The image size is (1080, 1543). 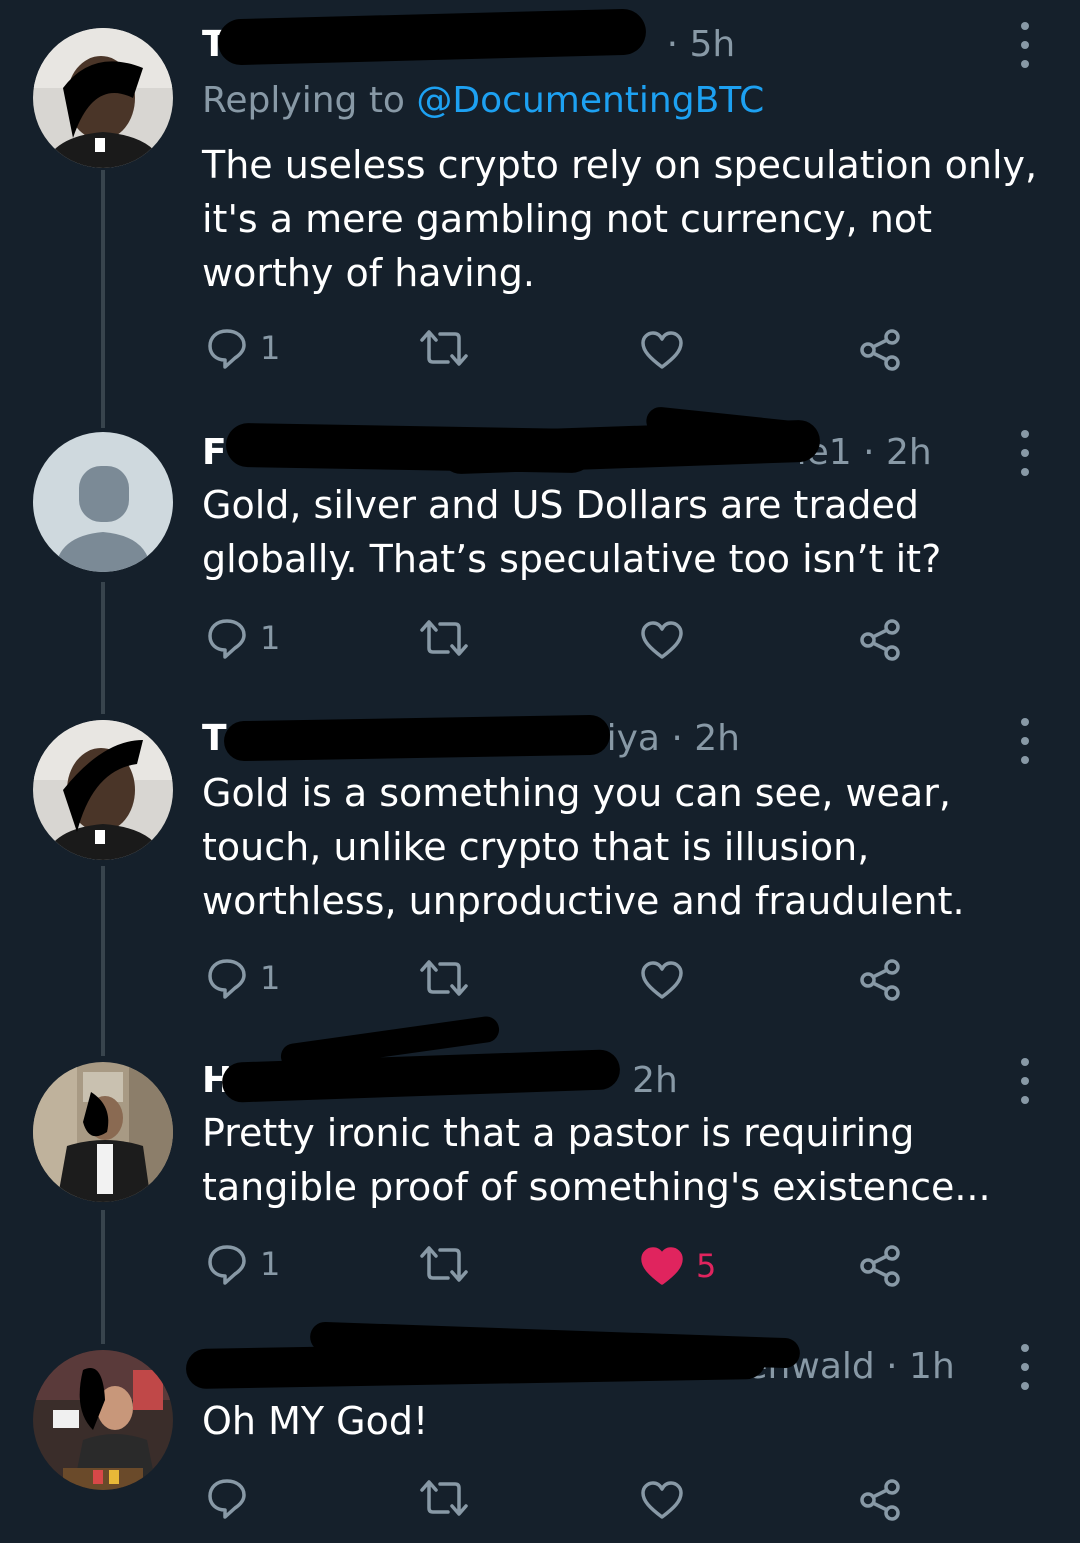 I want to click on redaction-bar, so click(x=417, y=738).